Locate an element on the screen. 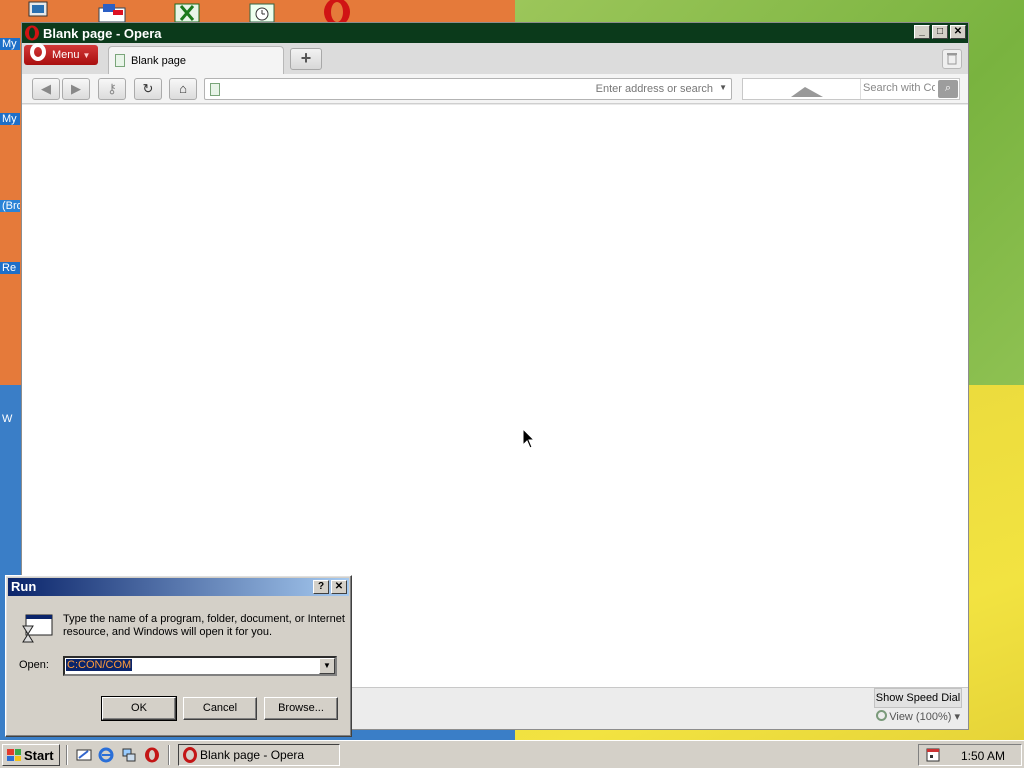 This screenshot has width=1024, height=768. reload-button: ↻ is located at coordinates (148, 89).